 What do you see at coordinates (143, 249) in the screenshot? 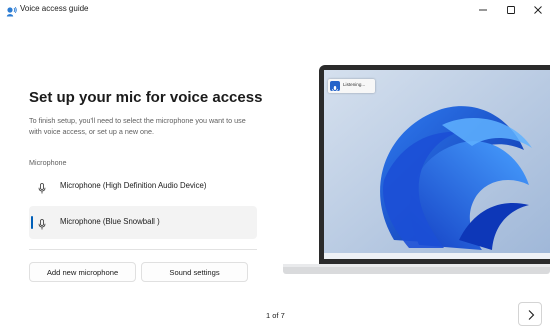
I see `divider` at bounding box center [143, 249].